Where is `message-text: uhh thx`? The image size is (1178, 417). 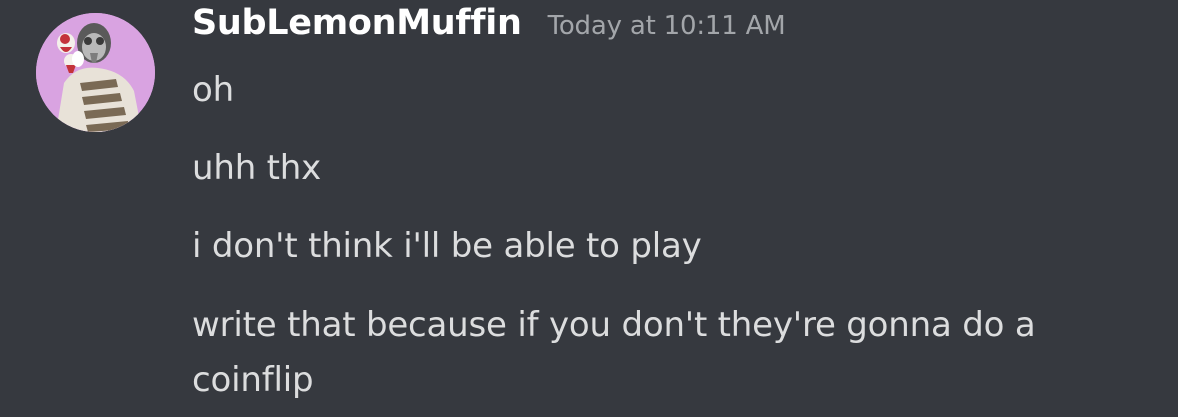
message-text: uhh thx is located at coordinates (257, 168).